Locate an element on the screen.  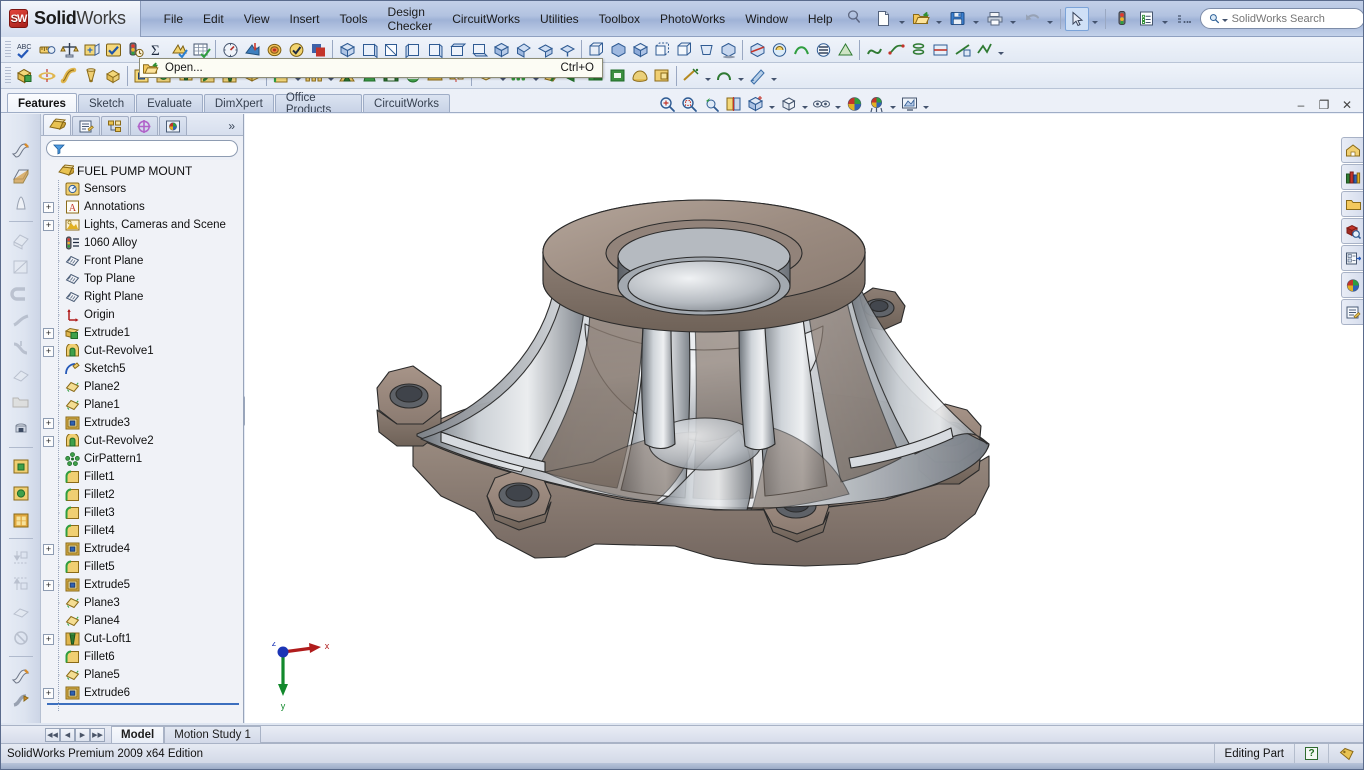
tab-motion-study: Motion Study 1 is located at coordinates (212, 734).